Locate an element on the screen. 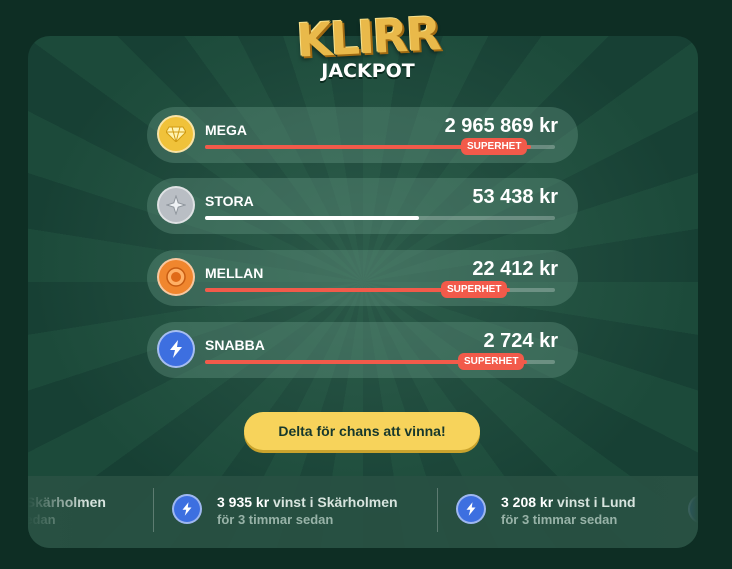  tier-amount: 2 724 kr is located at coordinates (520, 341).